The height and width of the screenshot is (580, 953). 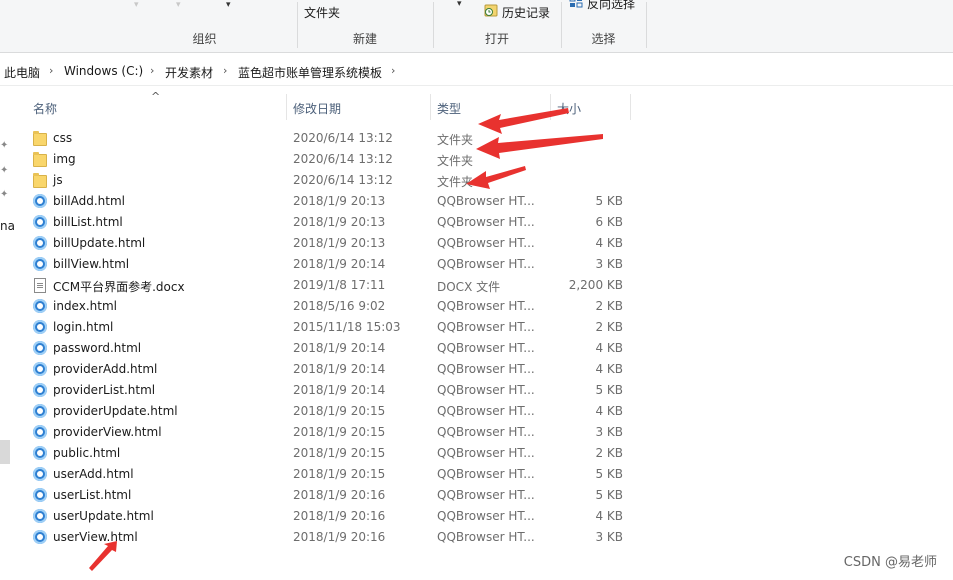 What do you see at coordinates (890, 562) in the screenshot?
I see `watermark: CSDN @易老师` at bounding box center [890, 562].